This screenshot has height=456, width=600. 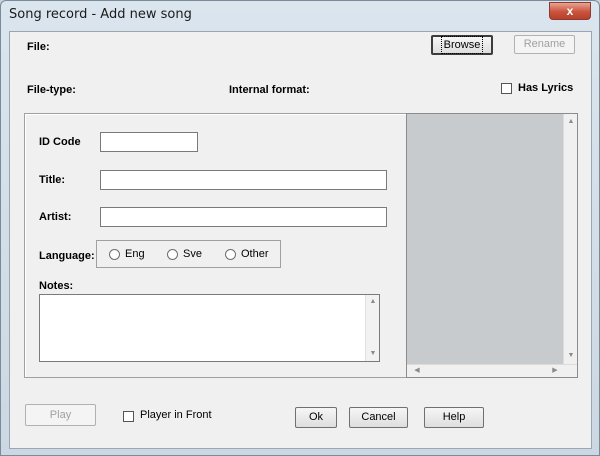 What do you see at coordinates (570, 239) in the screenshot?
I see `preview-vertical-scrollbar: ▲ ▼` at bounding box center [570, 239].